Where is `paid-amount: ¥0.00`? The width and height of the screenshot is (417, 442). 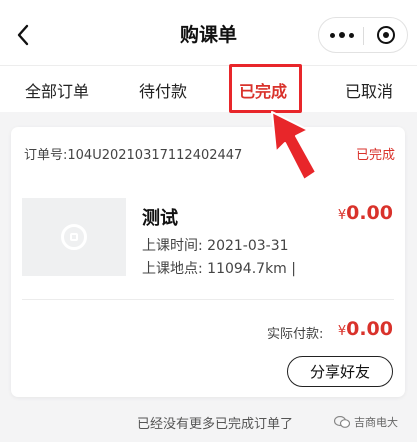
paid-amount: ¥0.00 is located at coordinates (365, 329).